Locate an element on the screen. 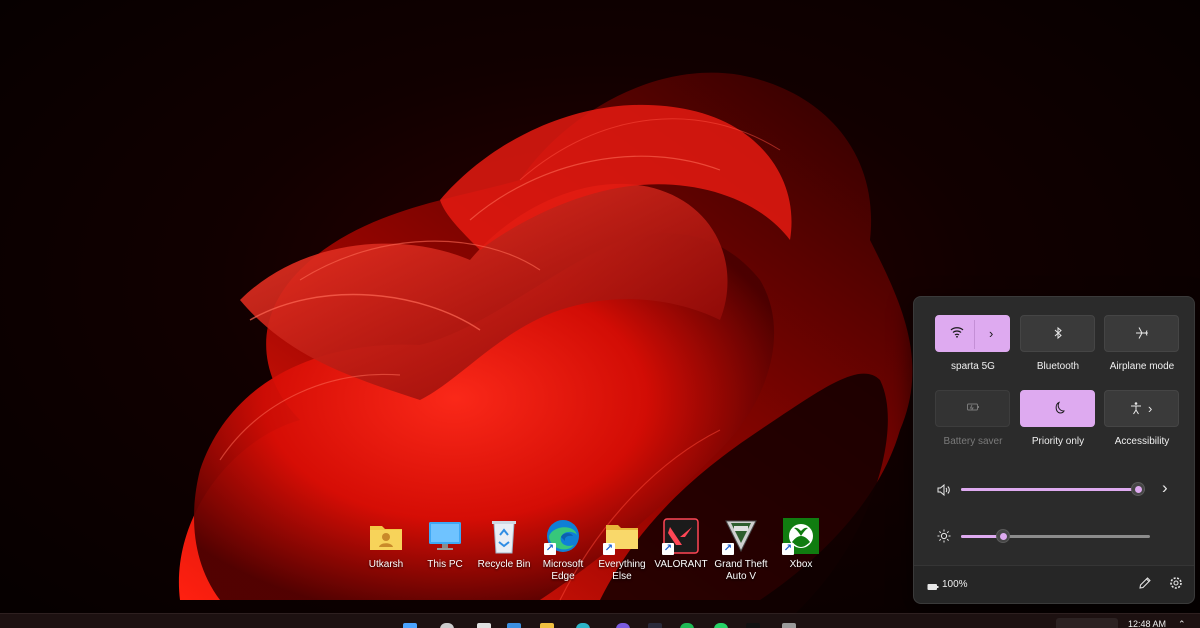  gta-v-icon: ↗ is located at coordinates (741, 536).